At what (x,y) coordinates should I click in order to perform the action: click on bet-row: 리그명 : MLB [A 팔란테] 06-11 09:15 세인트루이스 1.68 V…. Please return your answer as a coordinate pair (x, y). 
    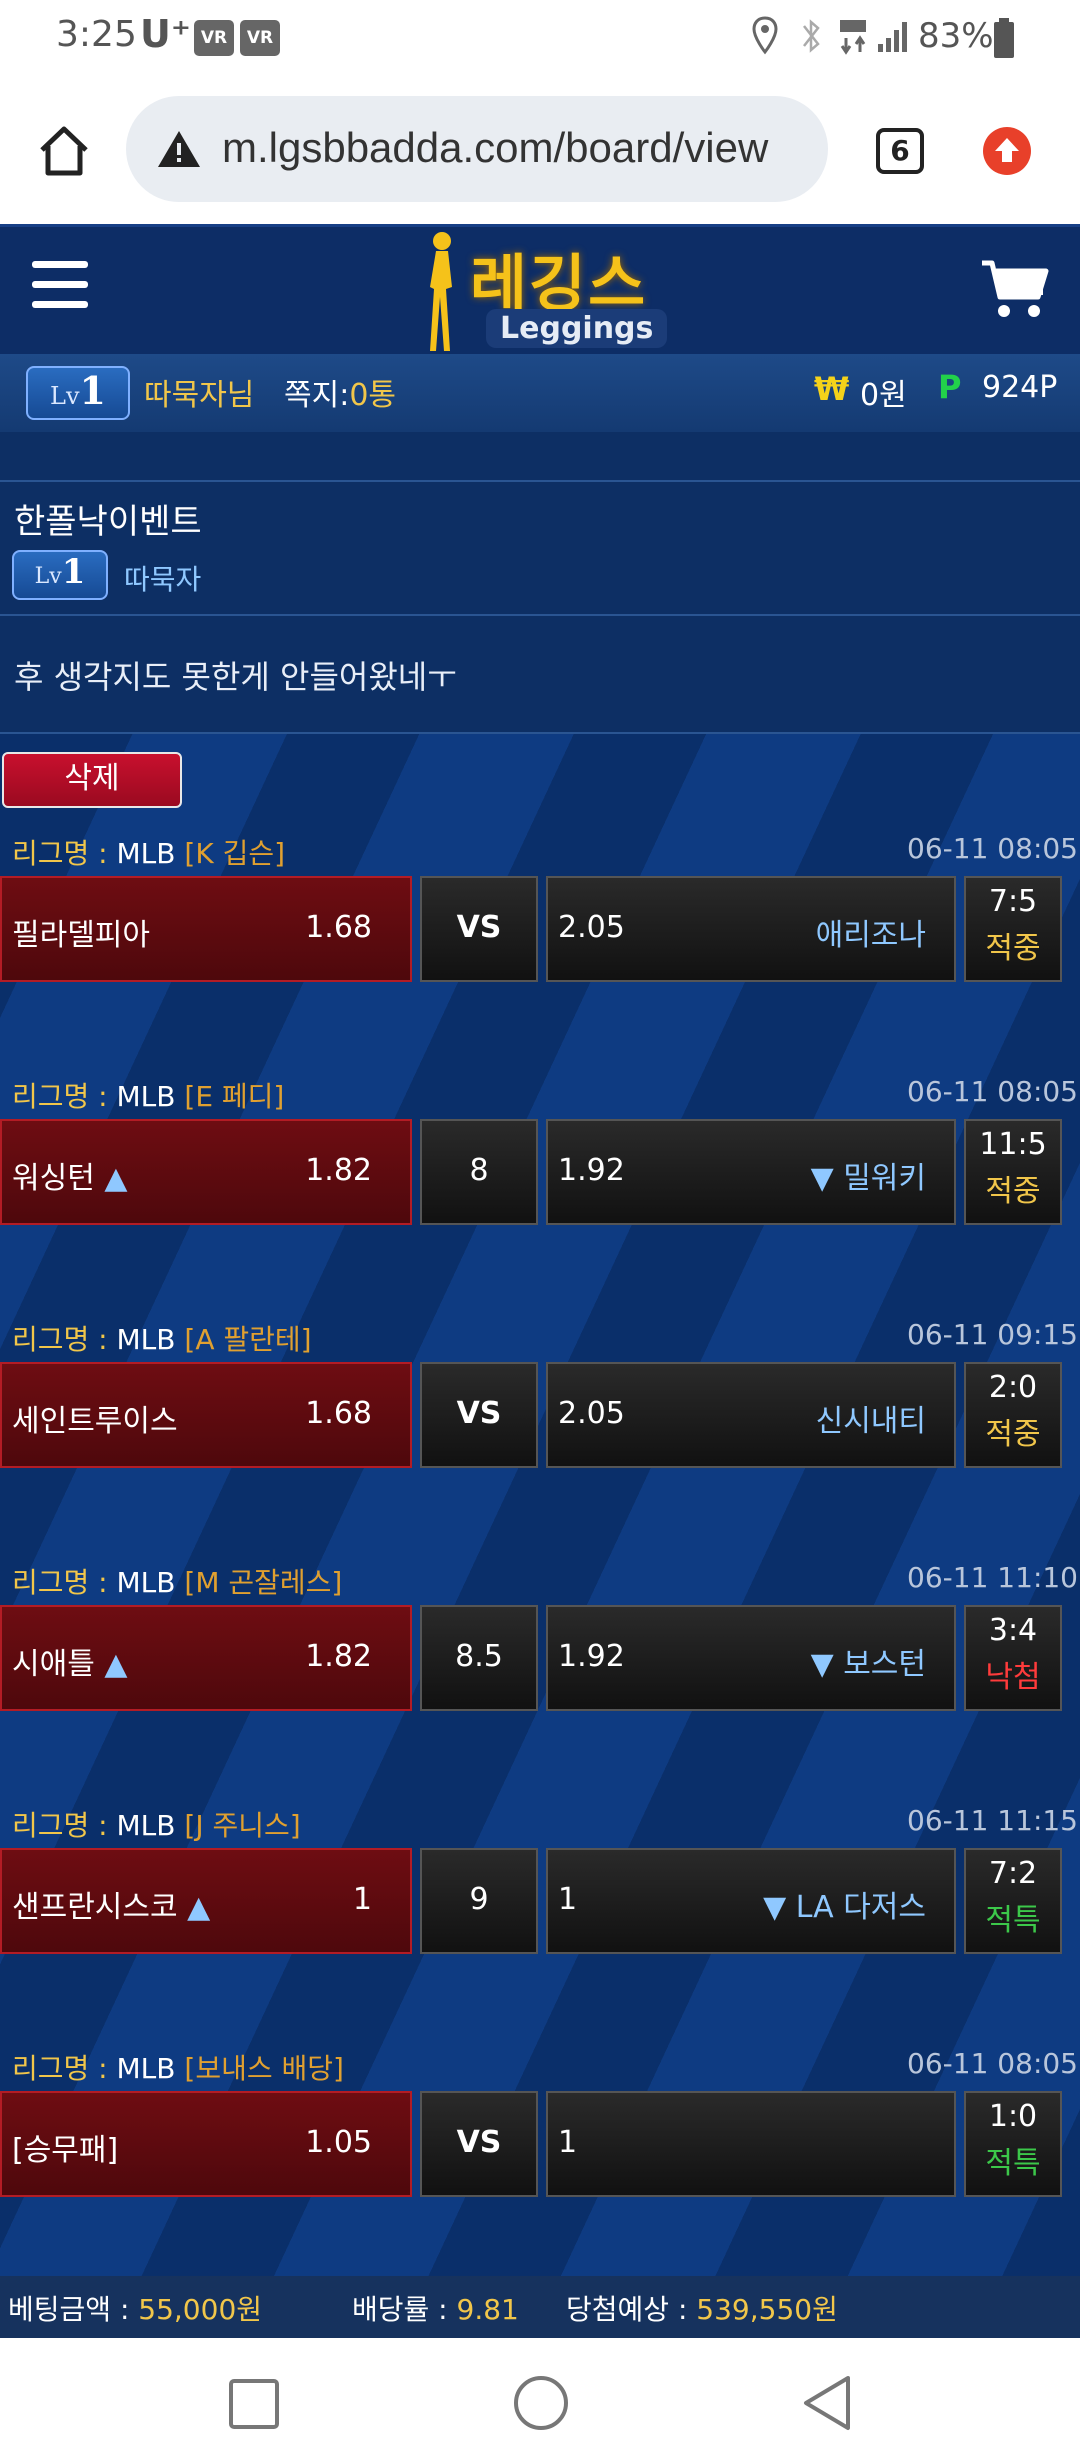
    Looking at the image, I should click on (540, 1433).